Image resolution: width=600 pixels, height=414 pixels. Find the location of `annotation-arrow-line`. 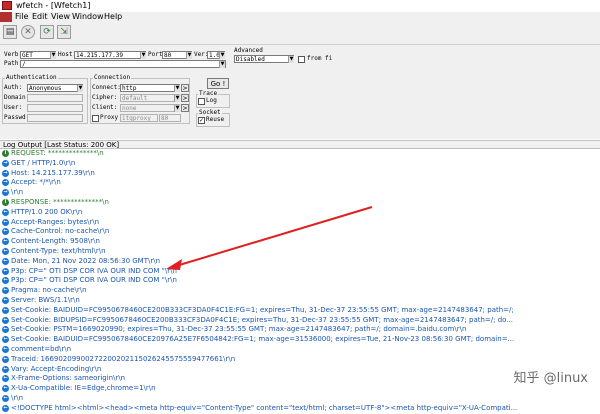

annotation-arrow-line is located at coordinates (274, 236).